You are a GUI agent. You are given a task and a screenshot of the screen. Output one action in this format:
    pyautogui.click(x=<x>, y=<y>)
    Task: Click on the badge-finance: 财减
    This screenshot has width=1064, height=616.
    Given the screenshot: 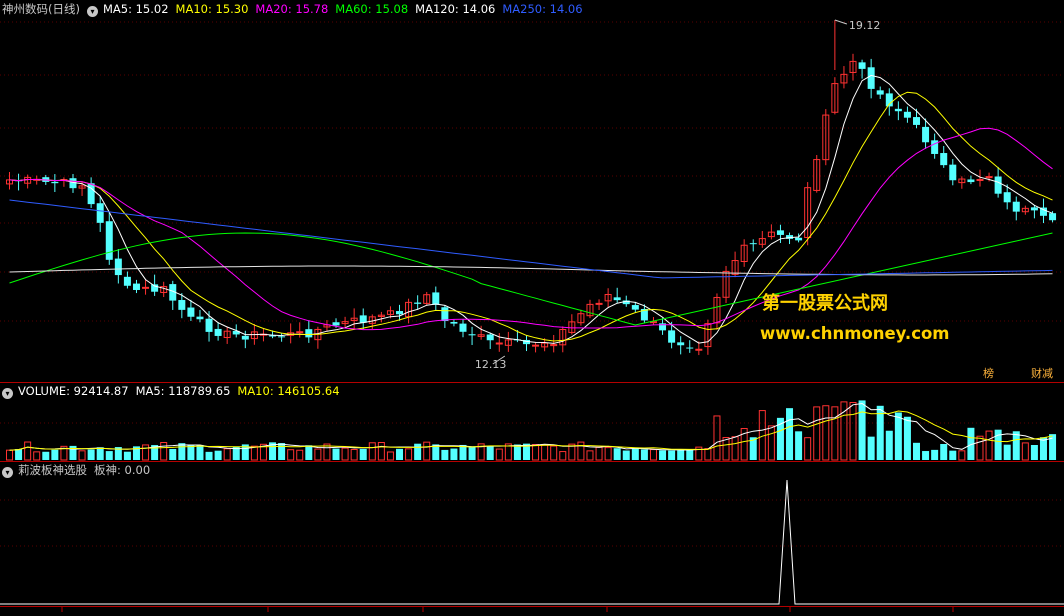 What is the action you would take?
    pyautogui.click(x=1042, y=373)
    